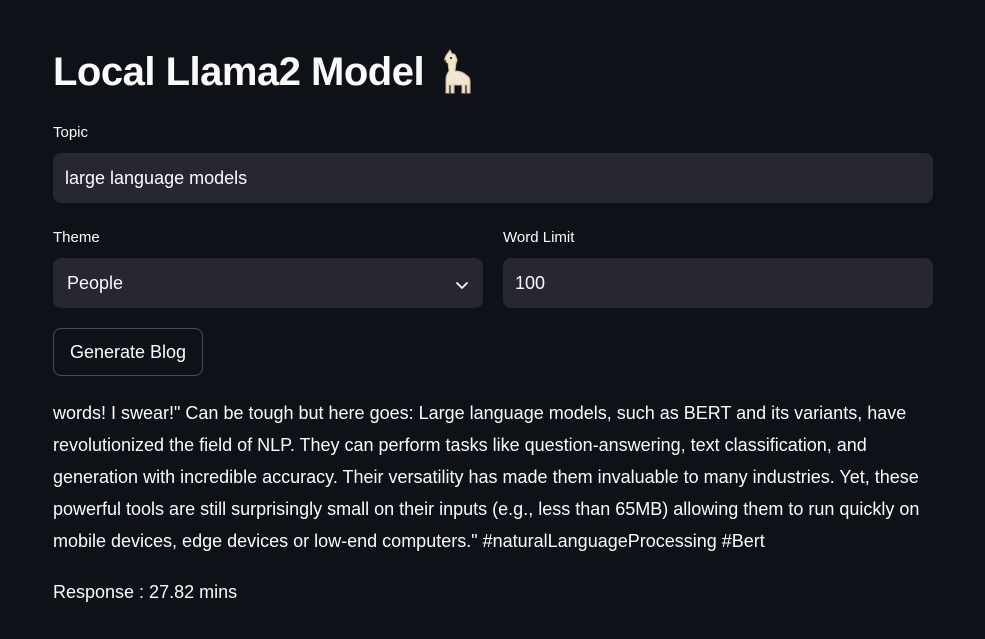 The width and height of the screenshot is (985, 639). Describe the element at coordinates (539, 237) in the screenshot. I see `word-limit-label: Word Limit` at that location.